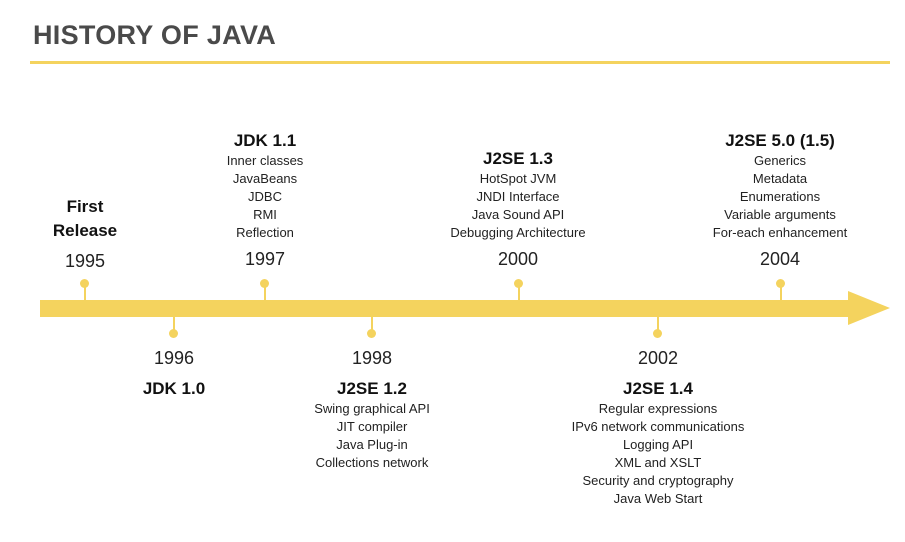 The image size is (905, 542). I want to click on feature-item: IPv6 network communications, so click(658, 426).